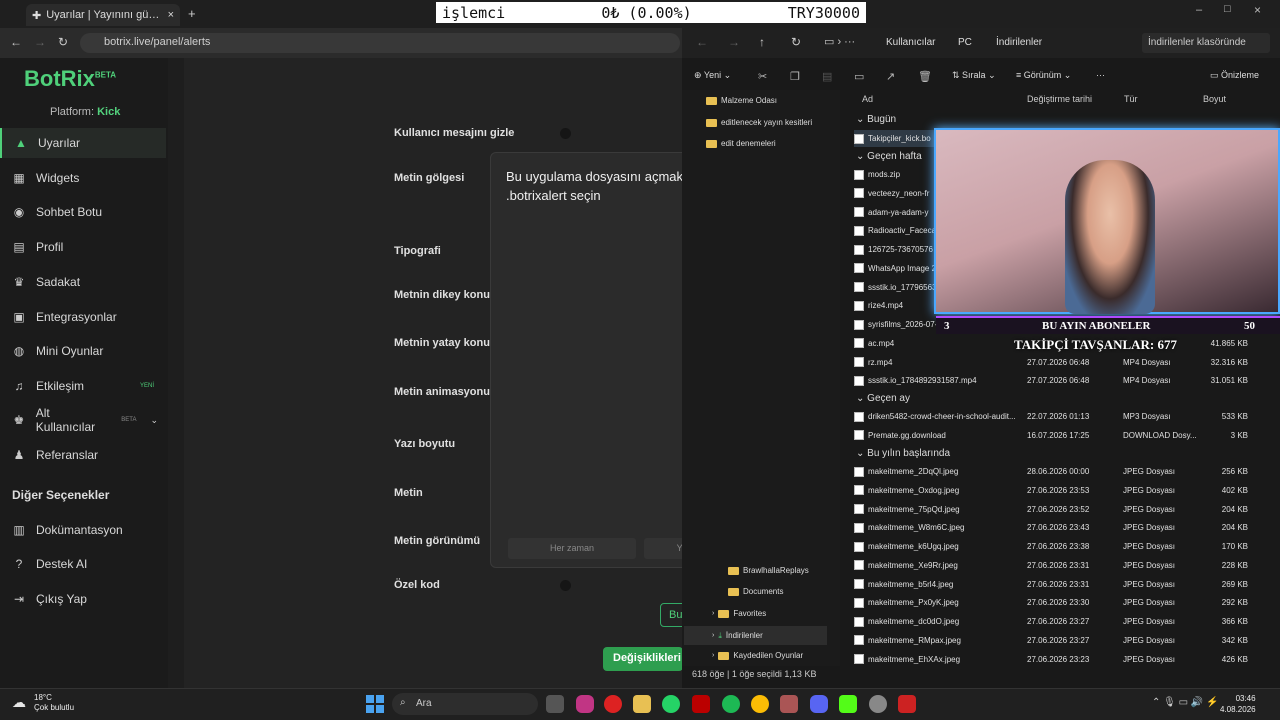 The width and height of the screenshot is (1280, 720). What do you see at coordinates (1257, 10) in the screenshot?
I see `close-window-icon: ×` at bounding box center [1257, 10].